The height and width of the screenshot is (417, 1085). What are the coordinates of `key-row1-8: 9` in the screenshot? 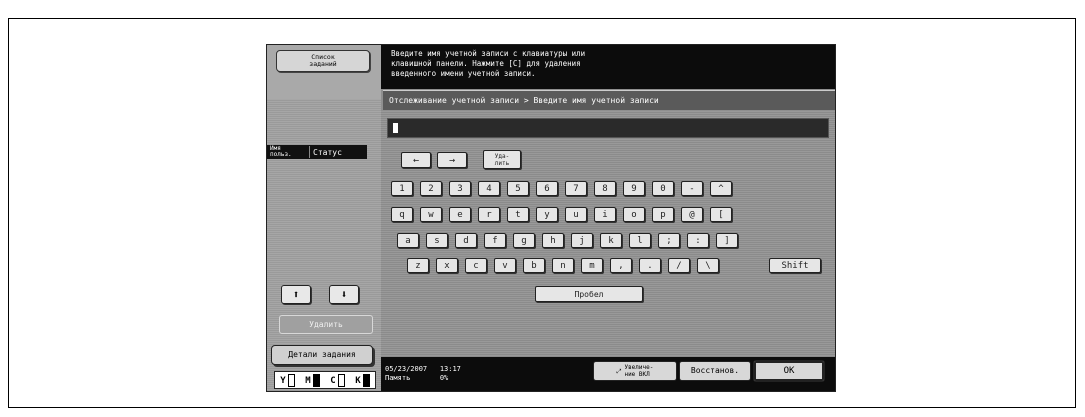 It's located at (634, 188).